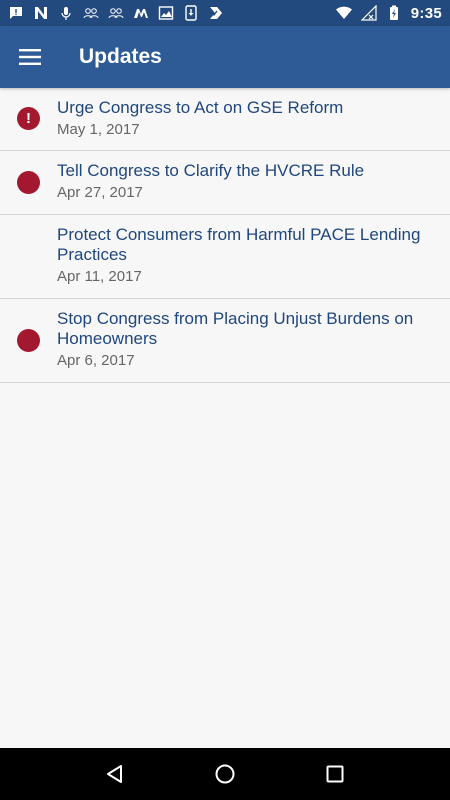 This screenshot has height=800, width=450. I want to click on system-icons: 9:35, so click(388, 13).